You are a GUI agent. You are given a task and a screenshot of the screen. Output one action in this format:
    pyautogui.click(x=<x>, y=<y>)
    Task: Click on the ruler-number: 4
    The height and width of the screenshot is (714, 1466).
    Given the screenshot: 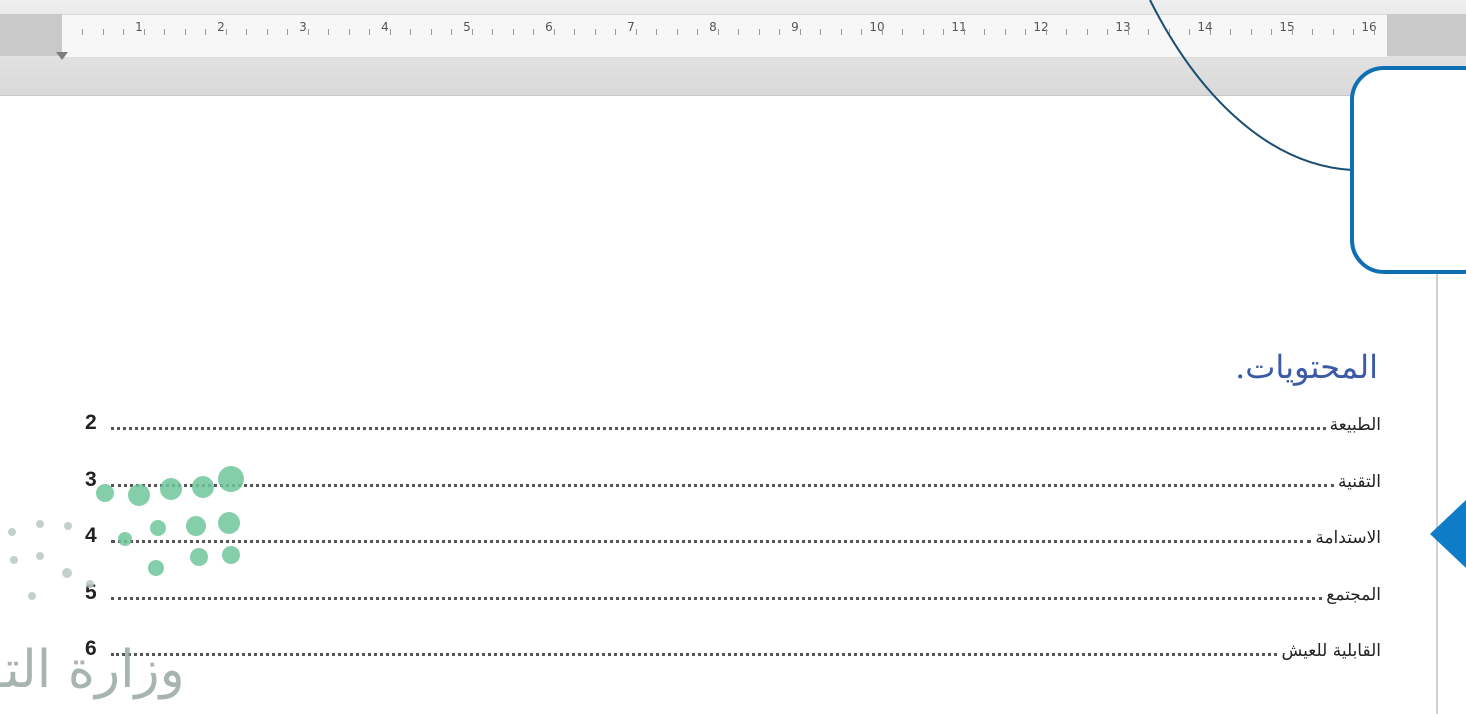 What is the action you would take?
    pyautogui.click(x=385, y=27)
    